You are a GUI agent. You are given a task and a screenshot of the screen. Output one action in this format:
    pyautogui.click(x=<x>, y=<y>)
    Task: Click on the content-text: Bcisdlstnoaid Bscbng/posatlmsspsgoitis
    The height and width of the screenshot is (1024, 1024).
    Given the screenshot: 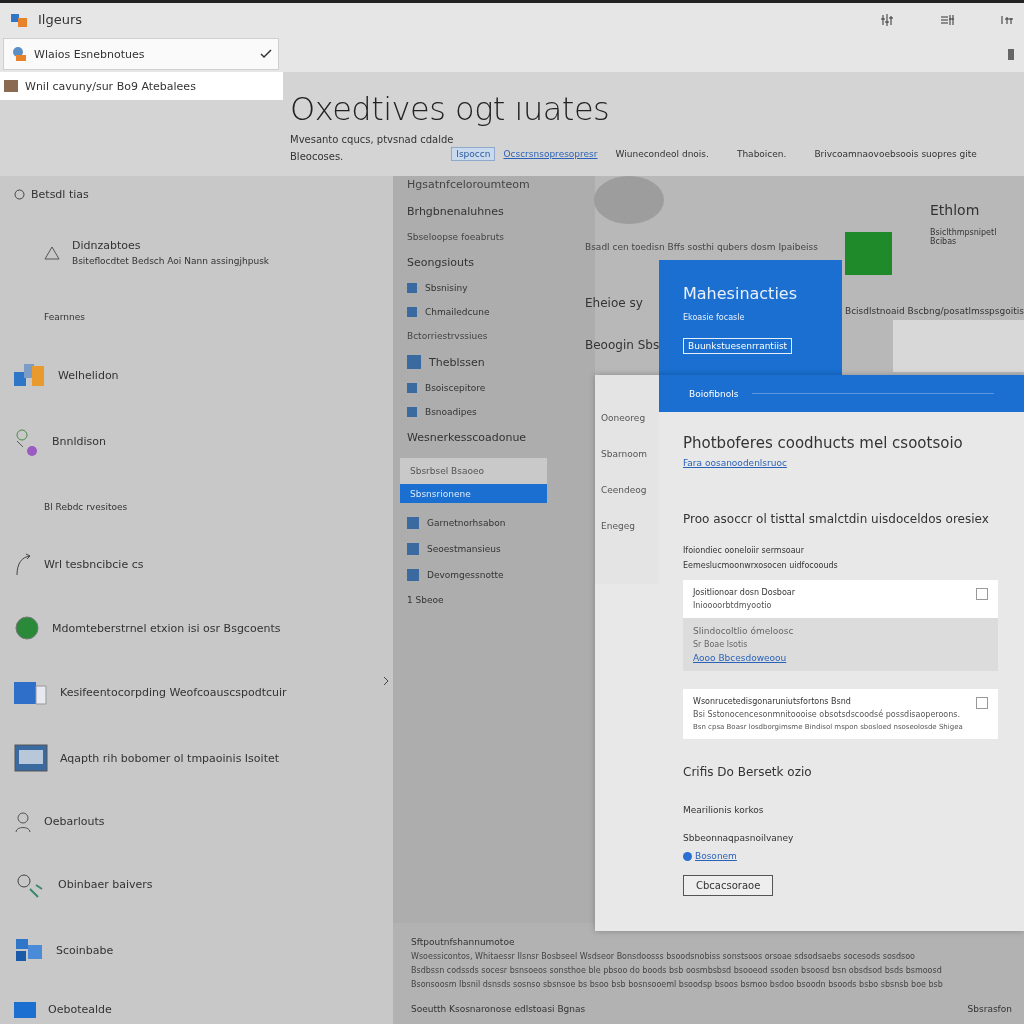 What is the action you would take?
    pyautogui.click(x=934, y=311)
    